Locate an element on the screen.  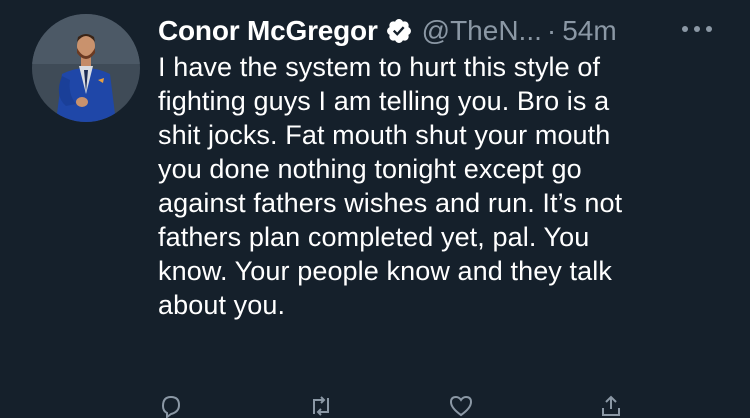
like-icon is located at coordinates (461, 406).